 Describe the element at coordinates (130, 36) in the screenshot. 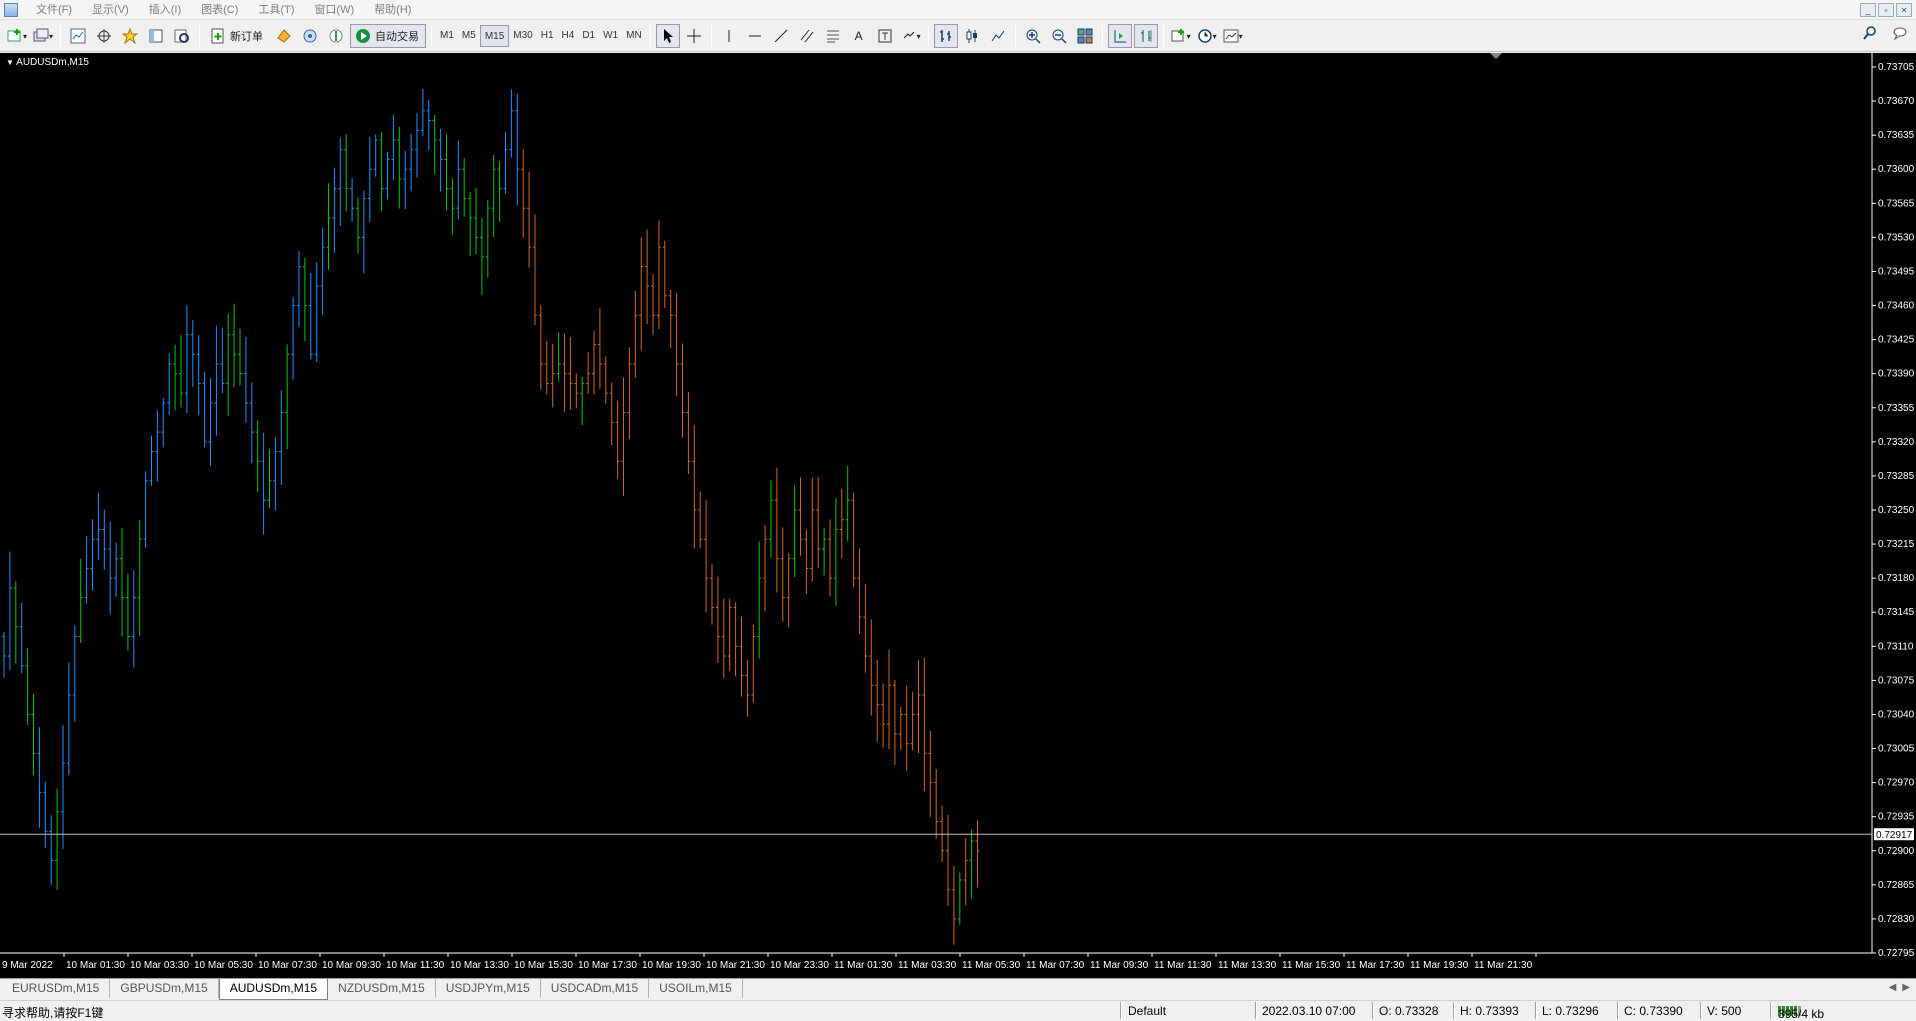

I see `navigator-button` at that location.